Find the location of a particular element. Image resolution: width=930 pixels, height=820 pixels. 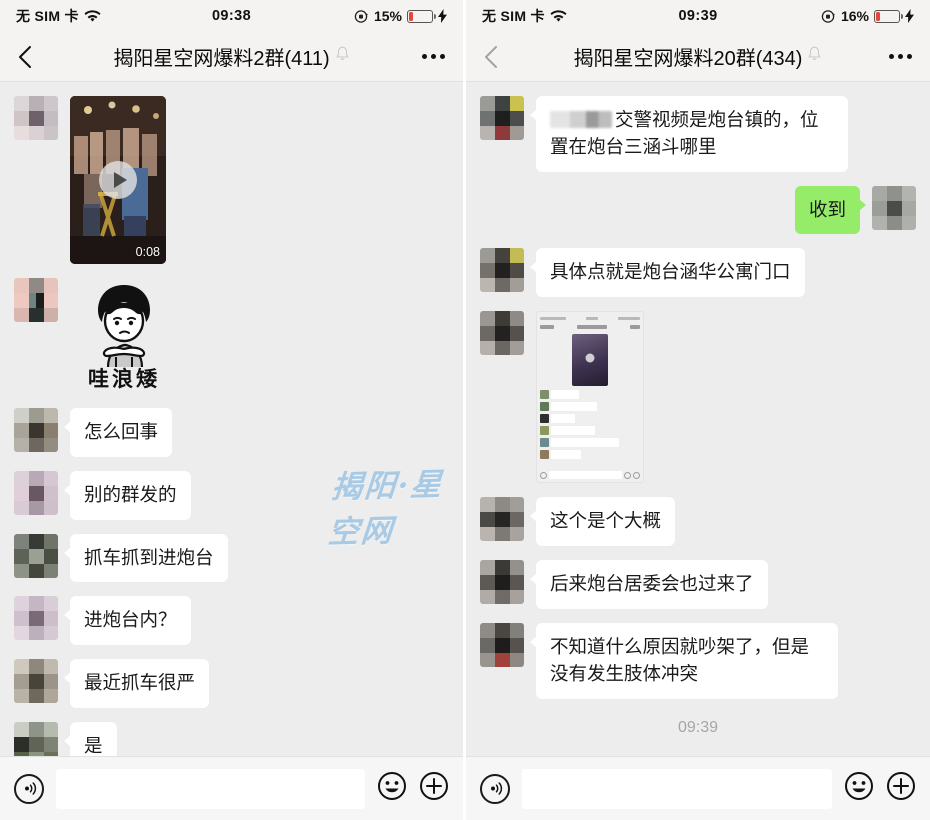

status-bar: 无 SIM 卡 09:38 15% is located at coordinates (231, 16).